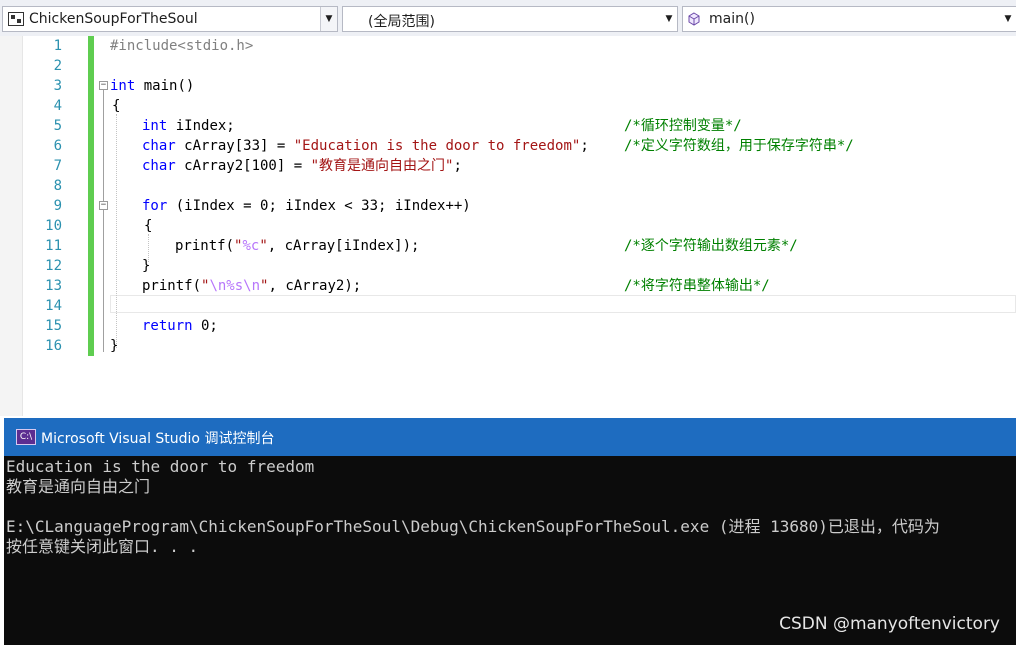 The width and height of the screenshot is (1016, 645). Describe the element at coordinates (508, 346) in the screenshot. I see `code-line: 16 }` at that location.